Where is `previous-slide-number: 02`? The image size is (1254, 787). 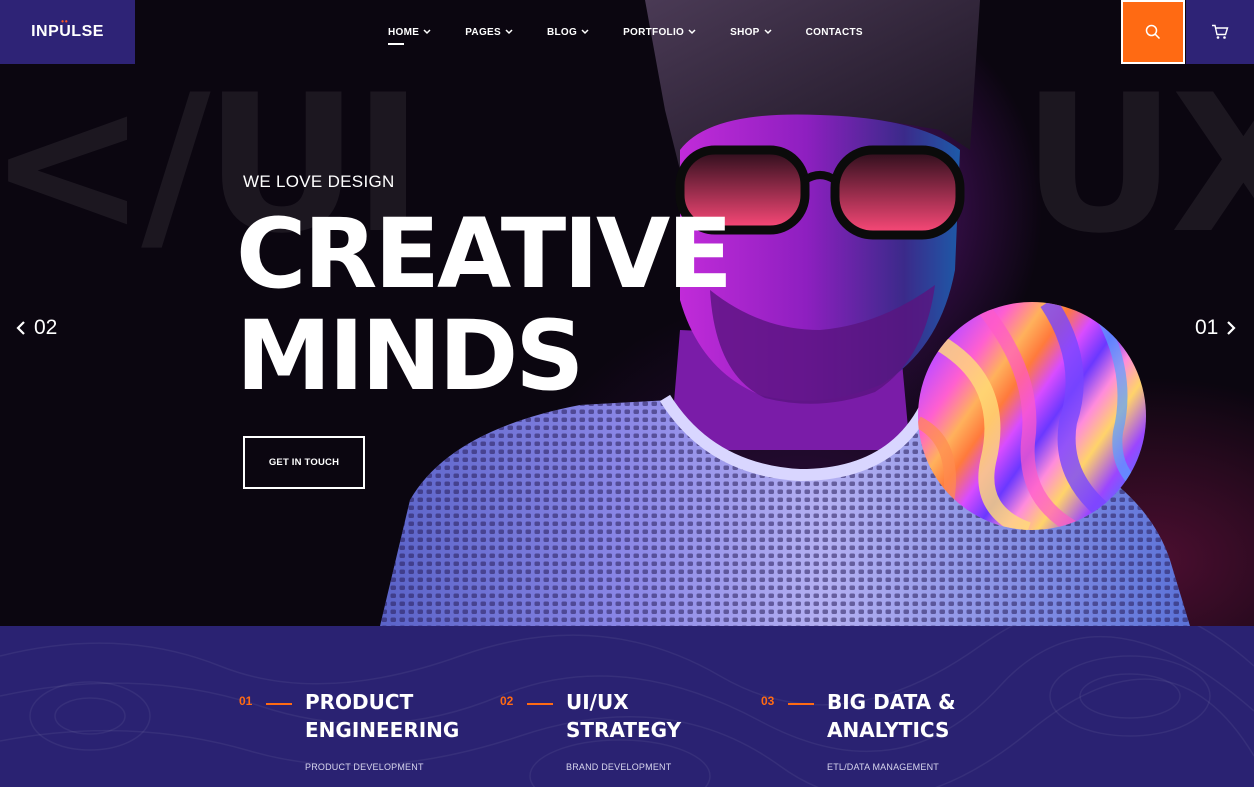 previous-slide-number: 02 is located at coordinates (46, 327).